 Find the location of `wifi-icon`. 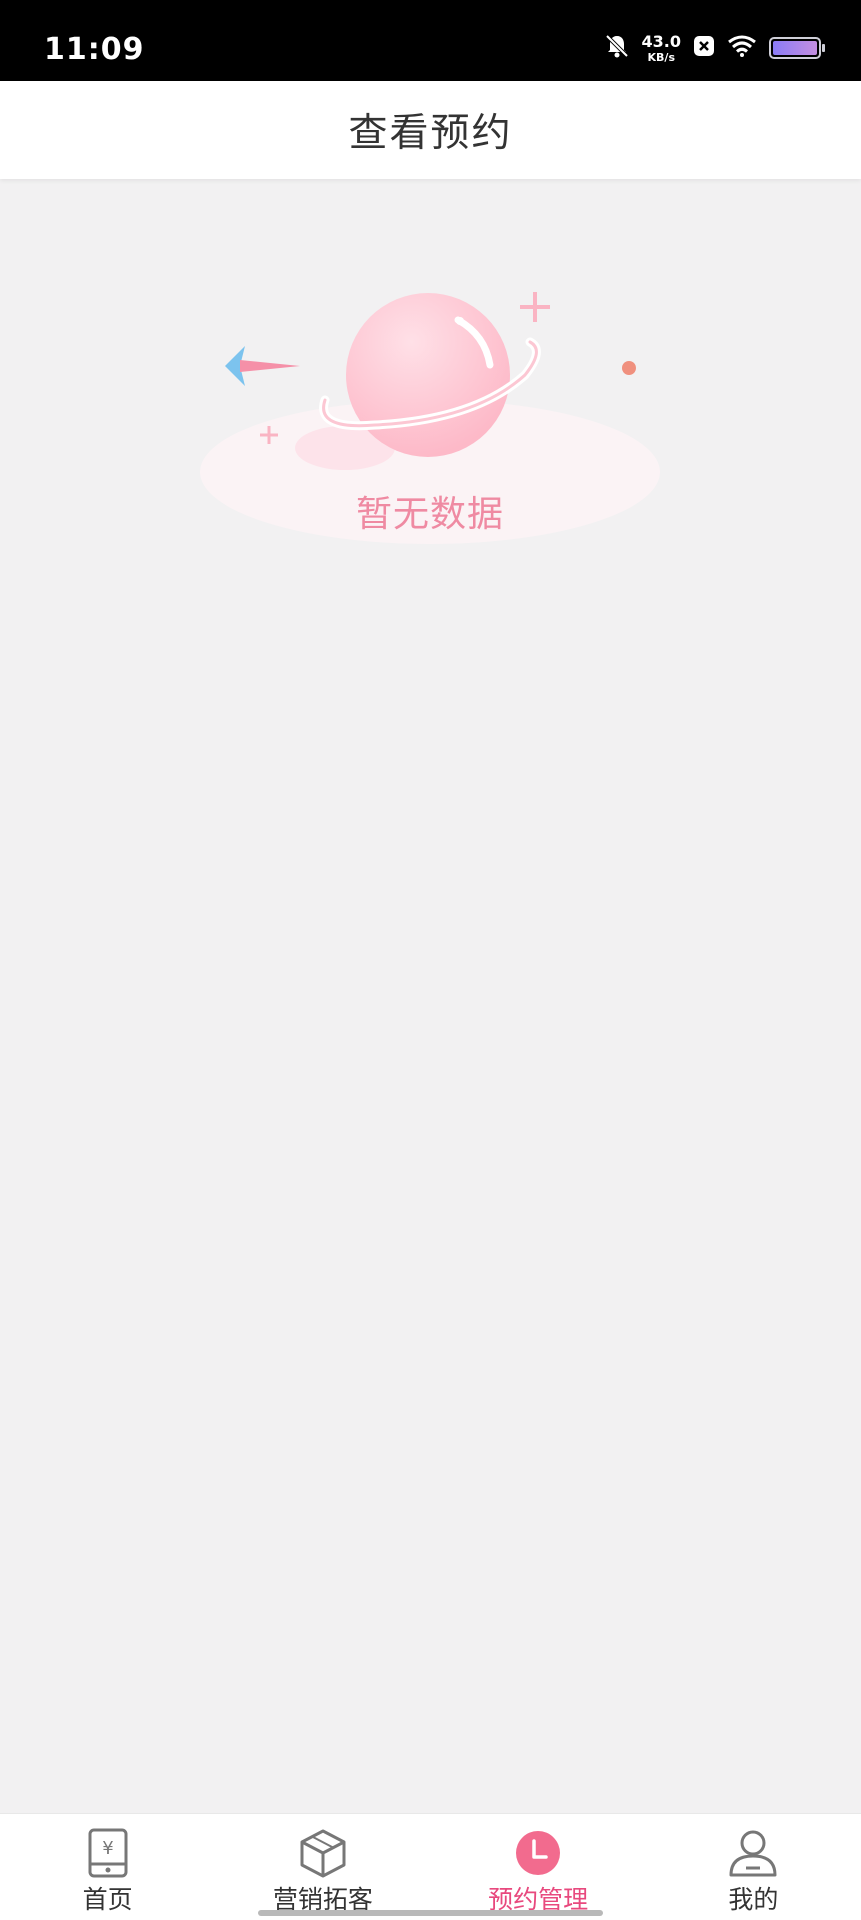

wifi-icon is located at coordinates (742, 48).